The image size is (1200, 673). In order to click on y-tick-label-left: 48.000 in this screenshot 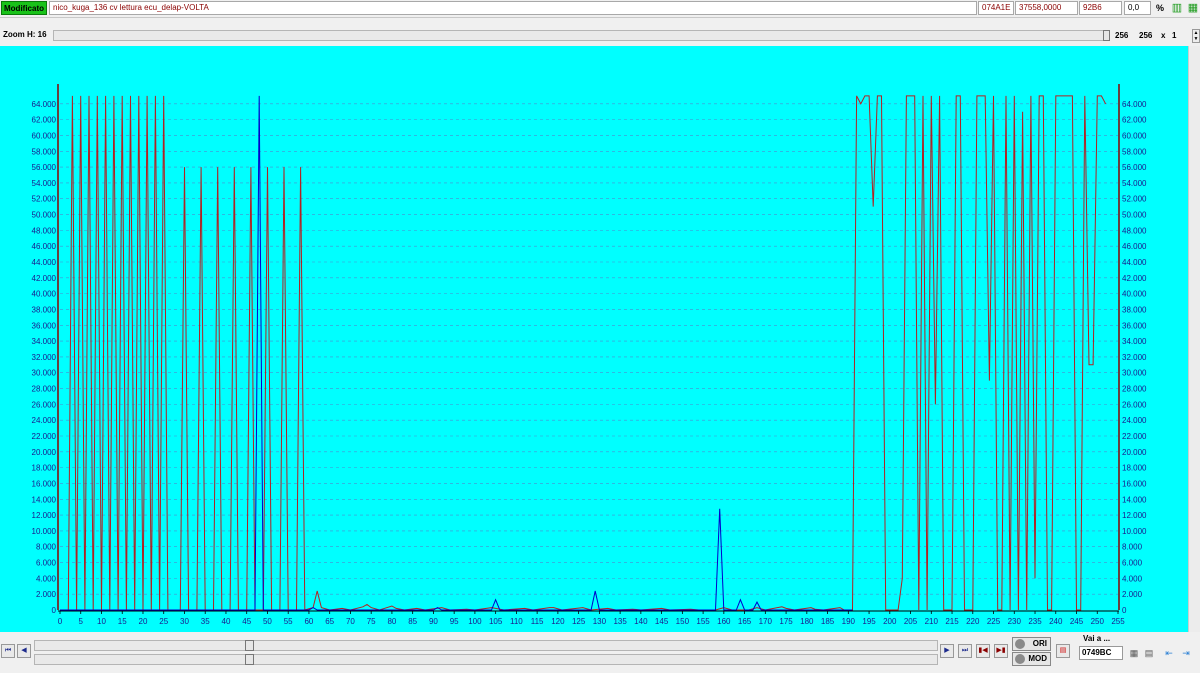, I will do `click(44, 230)`.